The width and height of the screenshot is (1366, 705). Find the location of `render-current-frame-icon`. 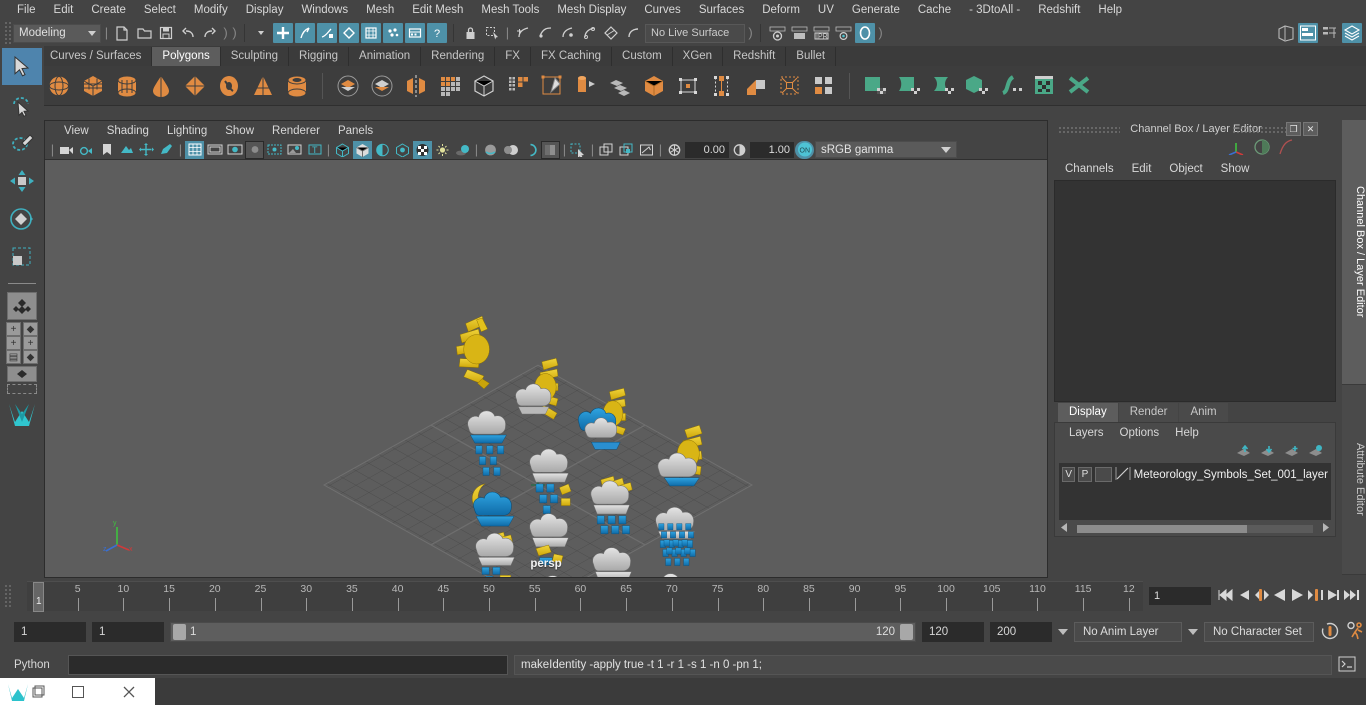

render-current-frame-icon is located at coordinates (777, 33).